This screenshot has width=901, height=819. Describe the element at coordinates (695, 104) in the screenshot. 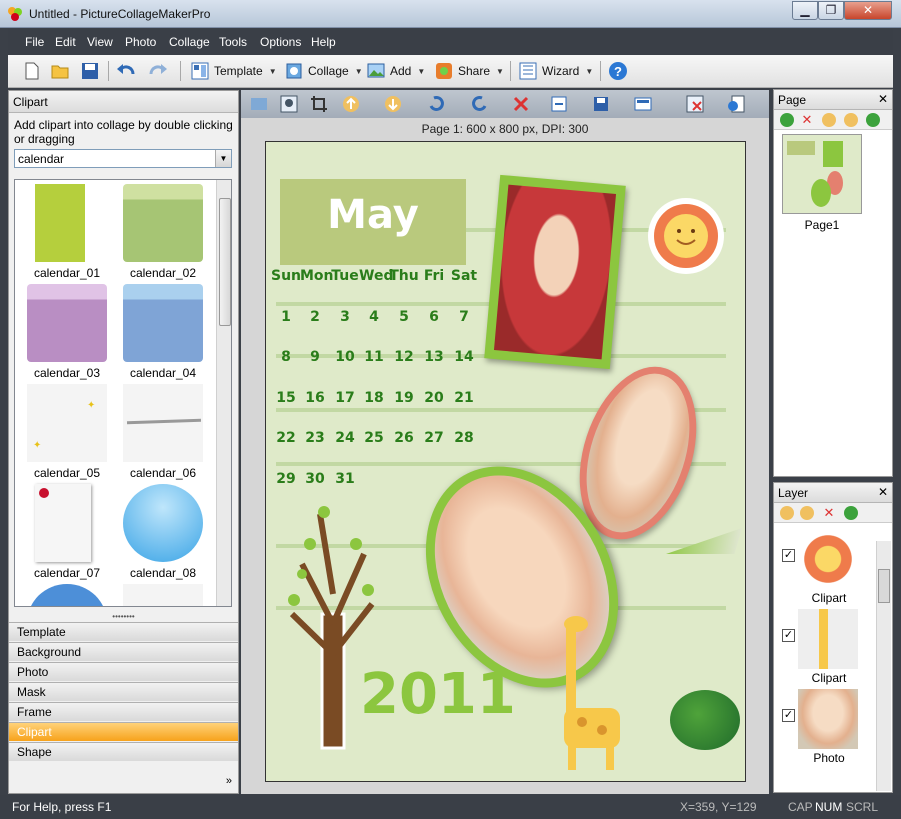

I see `remove-image-icon` at that location.